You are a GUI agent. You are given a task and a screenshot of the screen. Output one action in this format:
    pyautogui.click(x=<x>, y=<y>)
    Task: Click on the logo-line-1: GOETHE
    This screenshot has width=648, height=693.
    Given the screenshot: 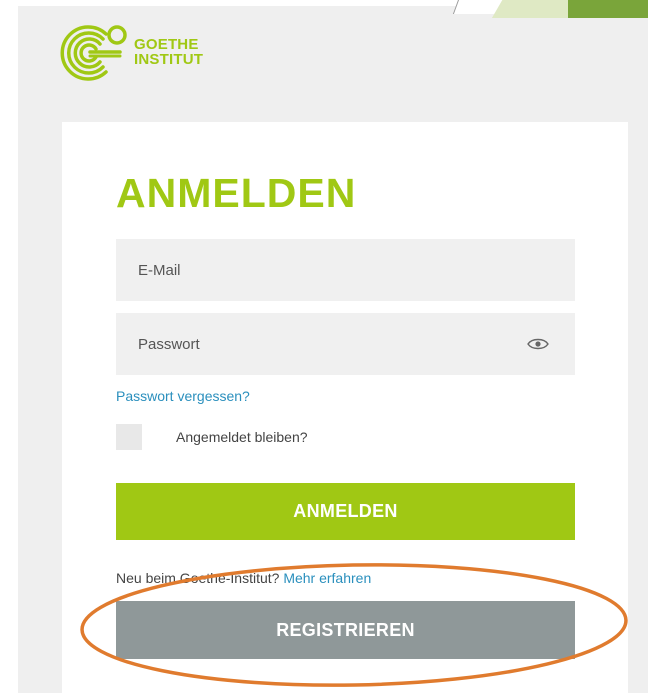 What is the action you would take?
    pyautogui.click(x=166, y=44)
    